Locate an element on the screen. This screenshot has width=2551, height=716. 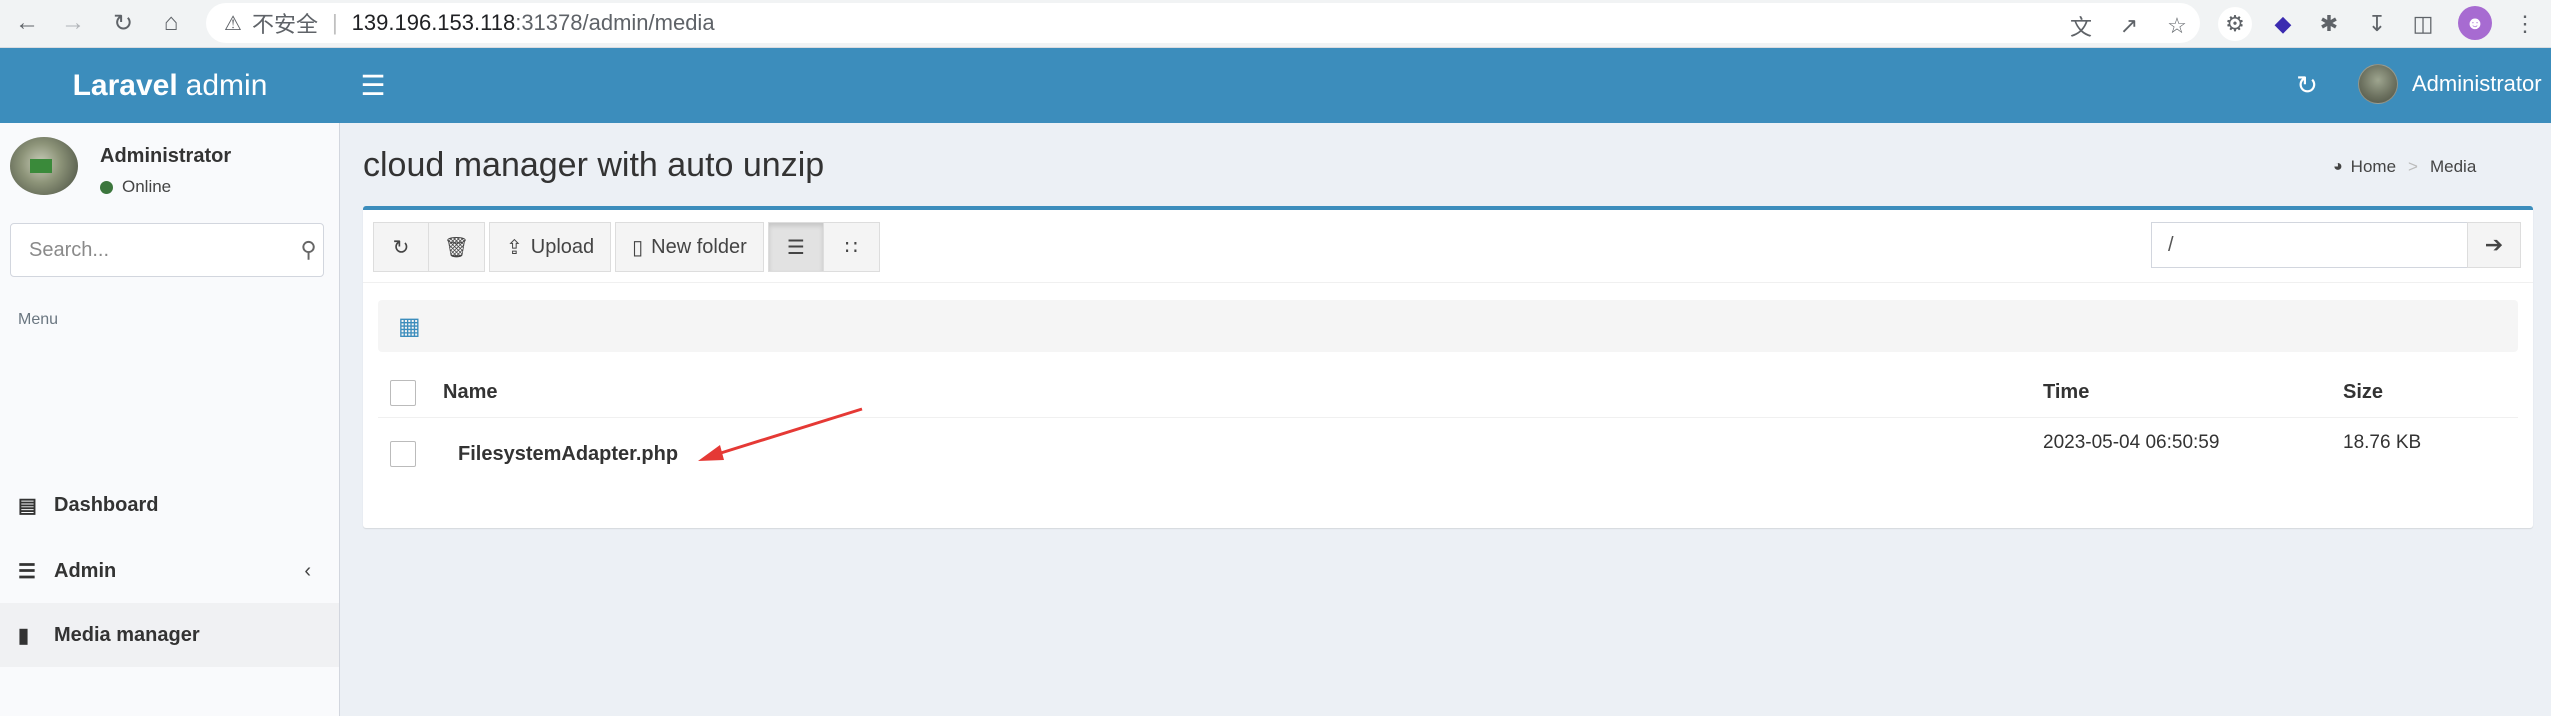
breadcrumb-home: Home is located at coordinates (2373, 167).